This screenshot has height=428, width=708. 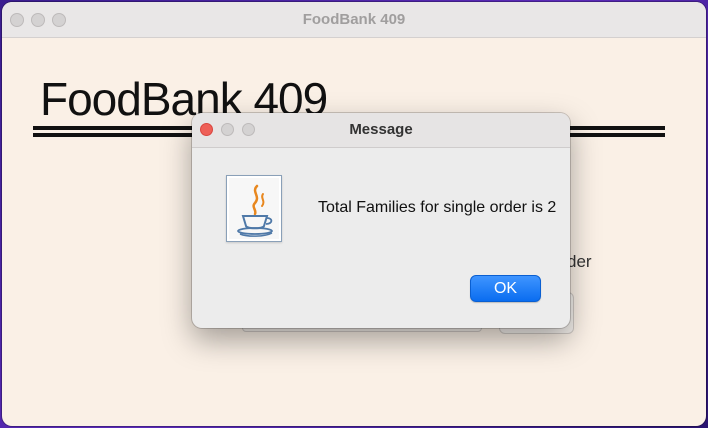 I want to click on order-label-partial: der, so click(x=579, y=261).